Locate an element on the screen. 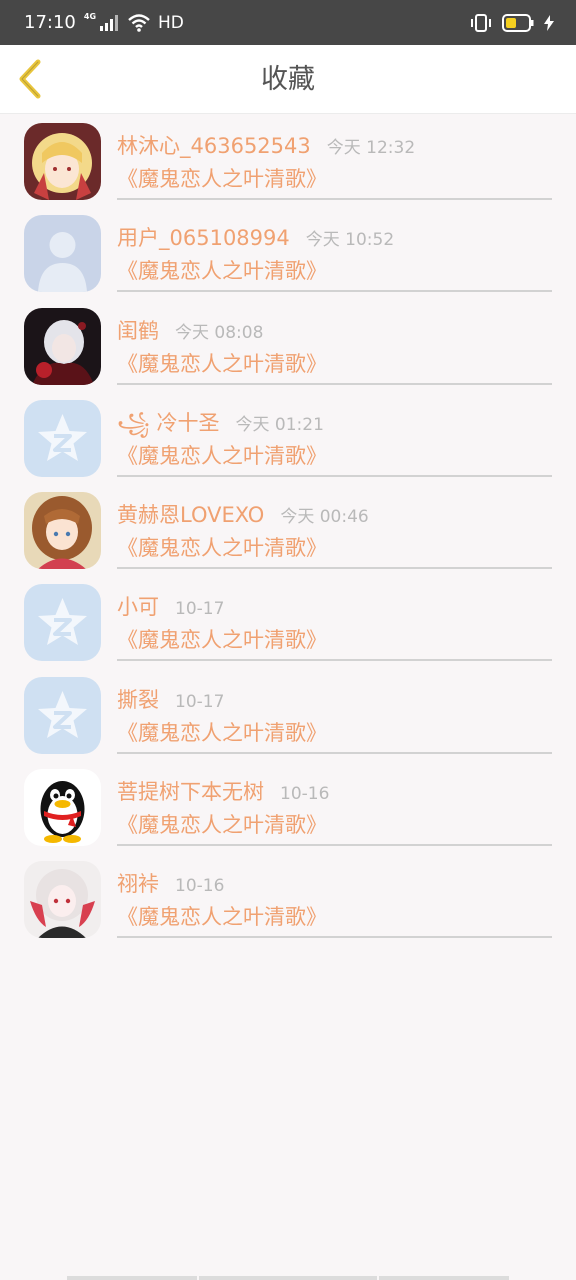 The width and height of the screenshot is (576, 1280). user-name: 小可 is located at coordinates (138, 606).